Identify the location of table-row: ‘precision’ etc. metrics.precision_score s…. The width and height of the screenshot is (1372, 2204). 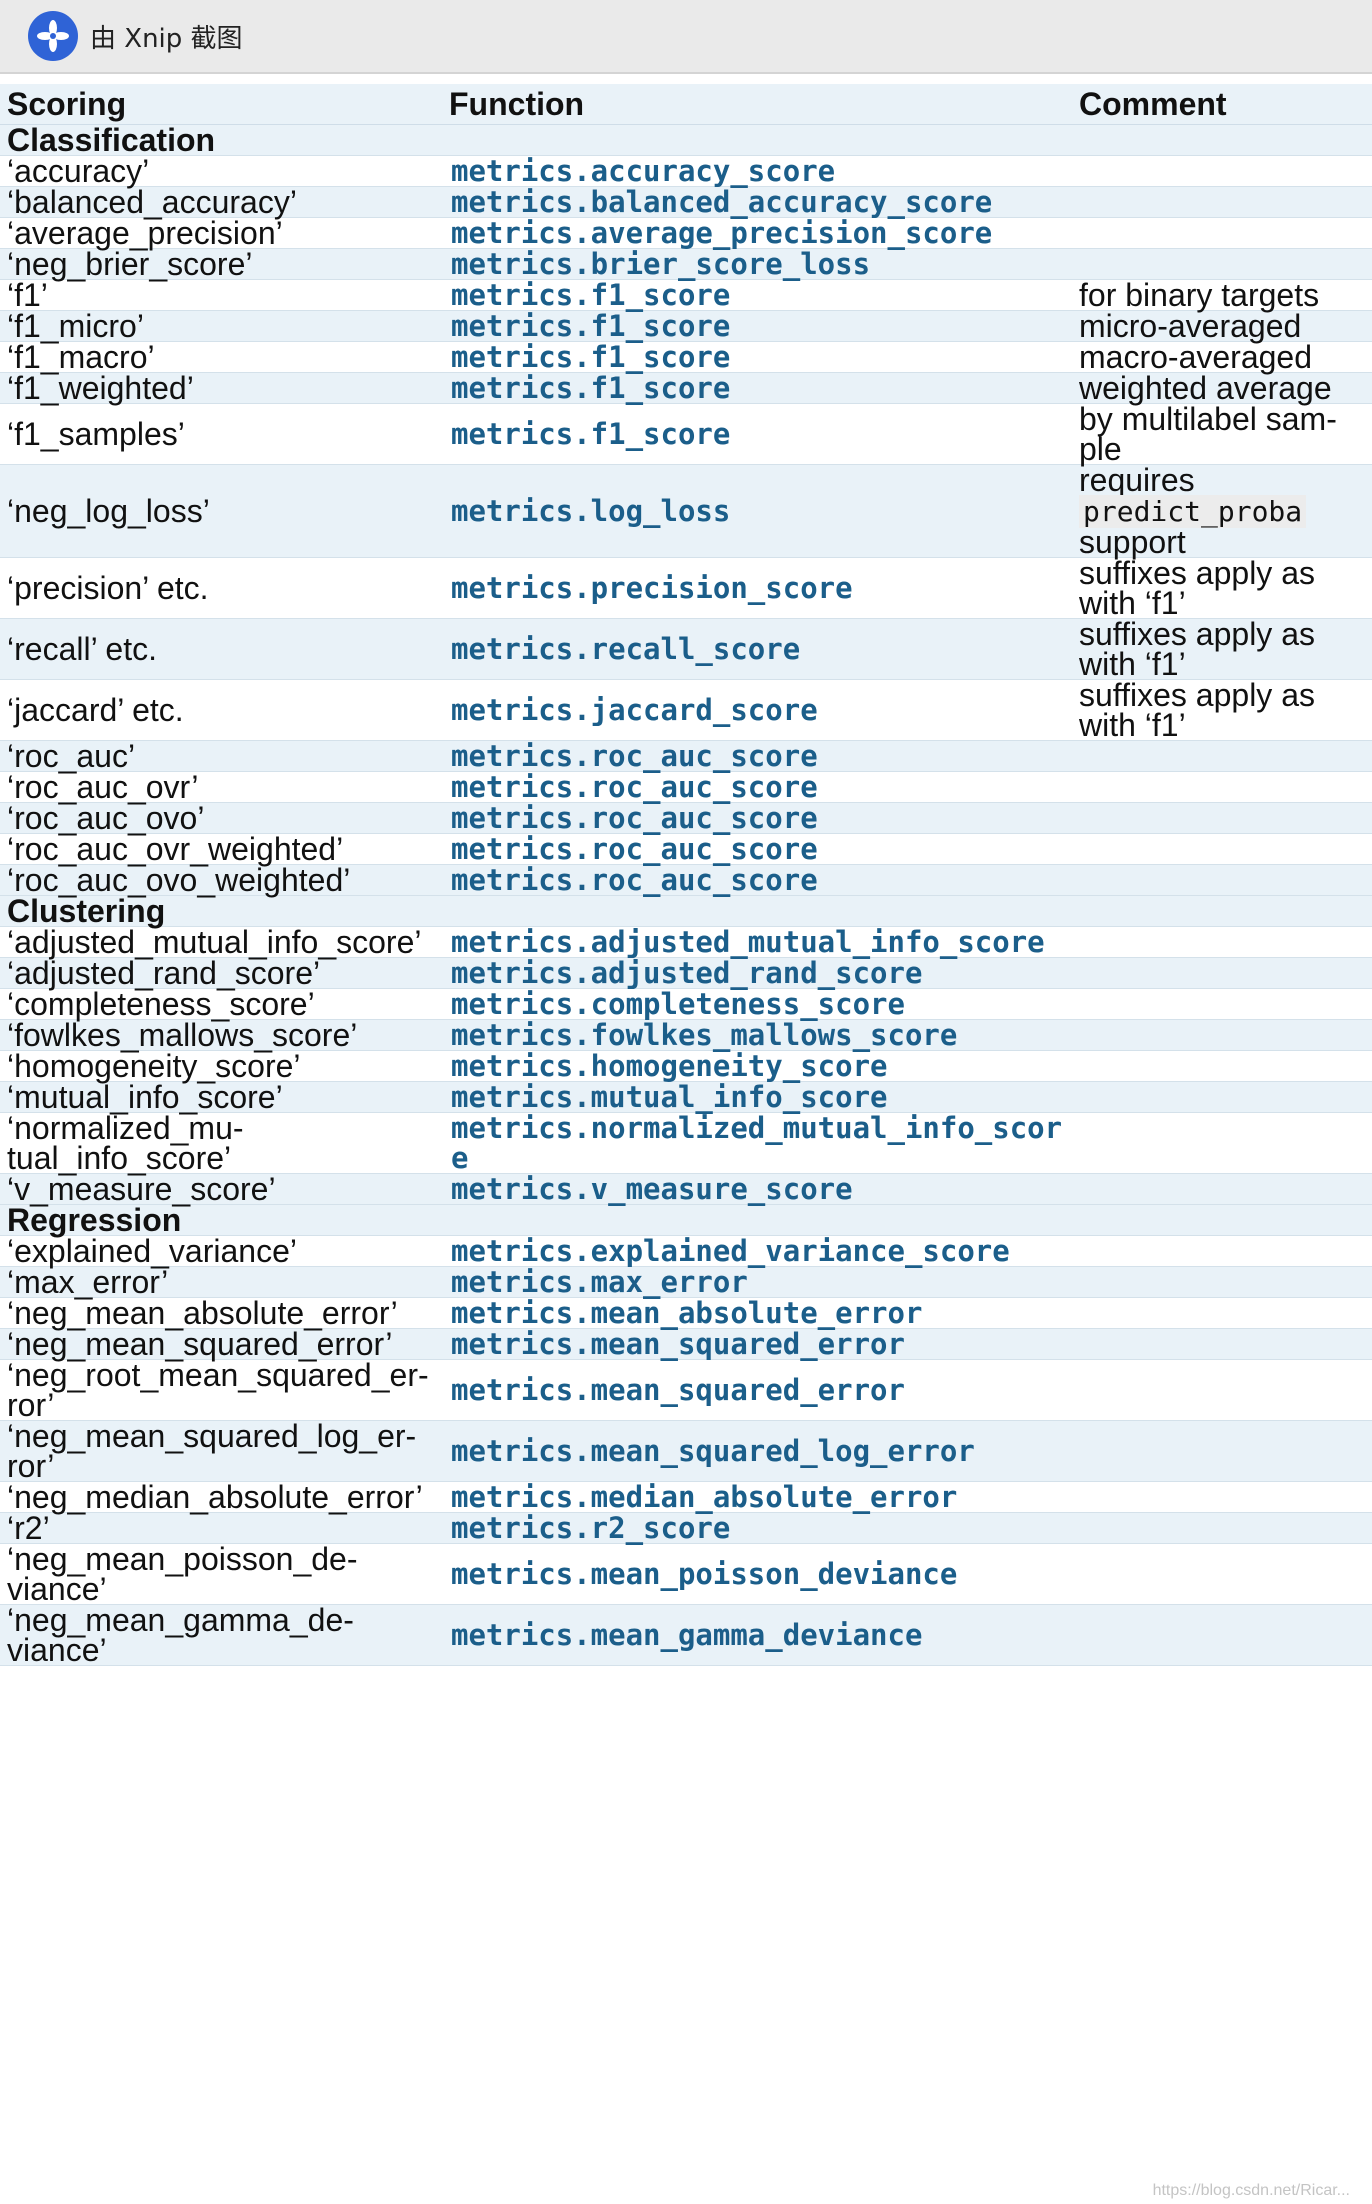
(686, 588).